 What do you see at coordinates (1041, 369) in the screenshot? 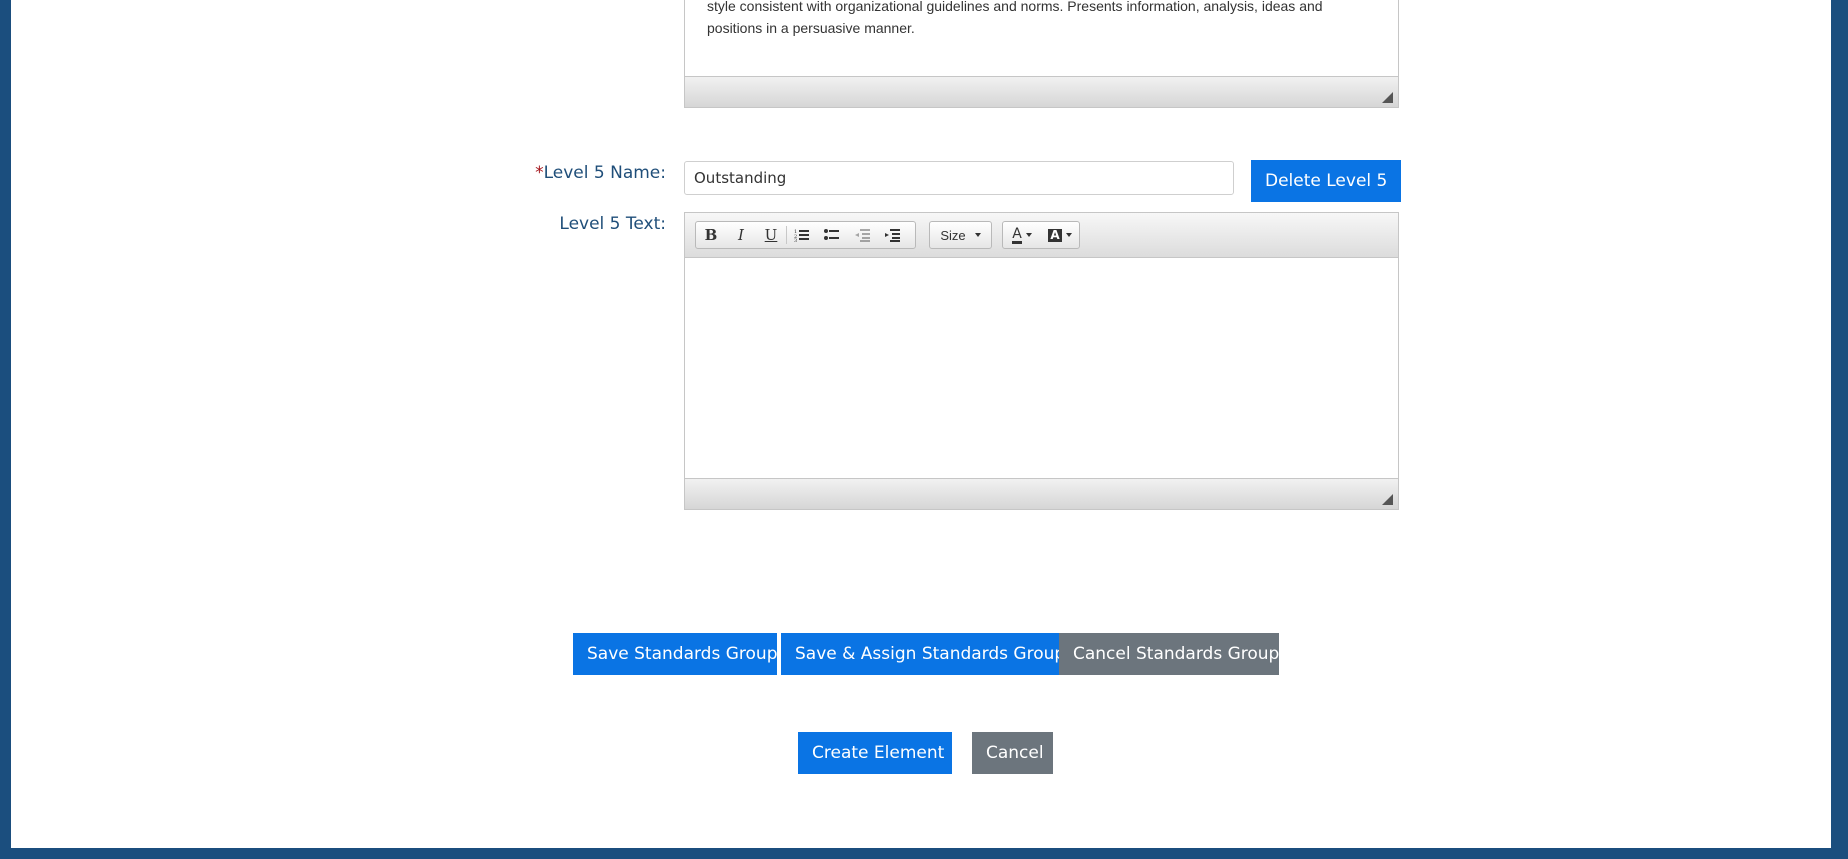
I see `level5-editor-content` at bounding box center [1041, 369].